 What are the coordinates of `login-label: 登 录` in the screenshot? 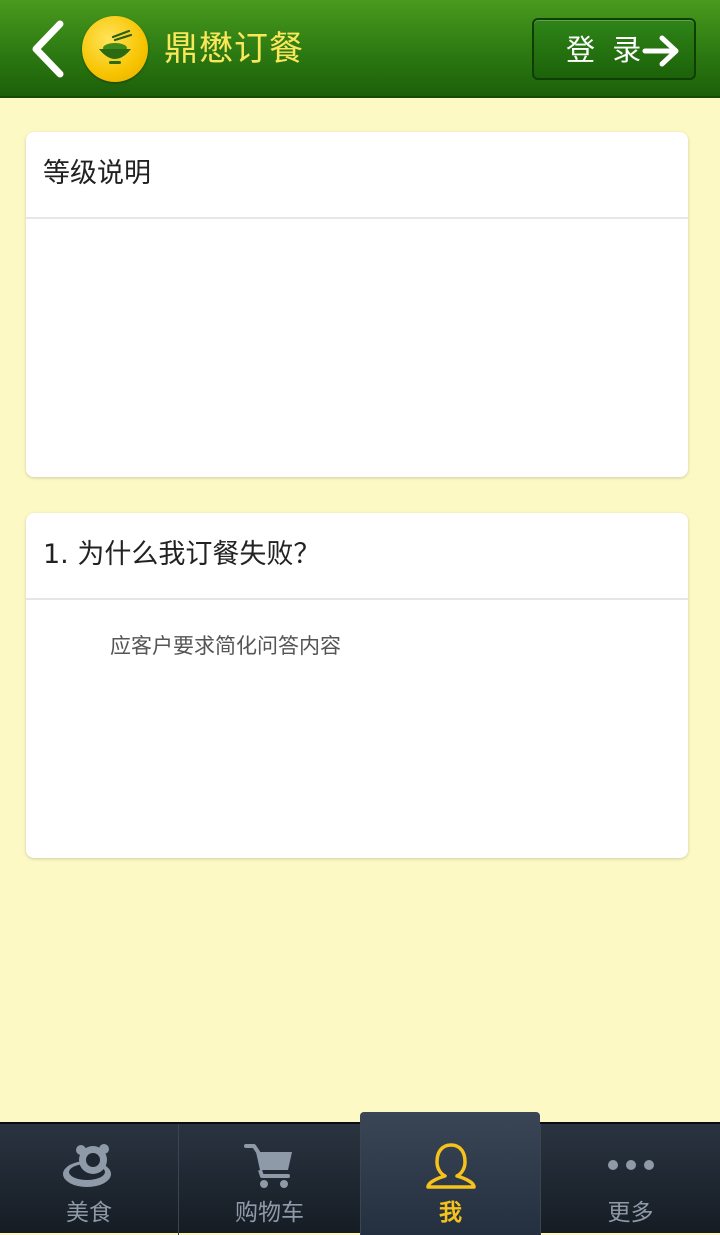 It's located at (606, 50).